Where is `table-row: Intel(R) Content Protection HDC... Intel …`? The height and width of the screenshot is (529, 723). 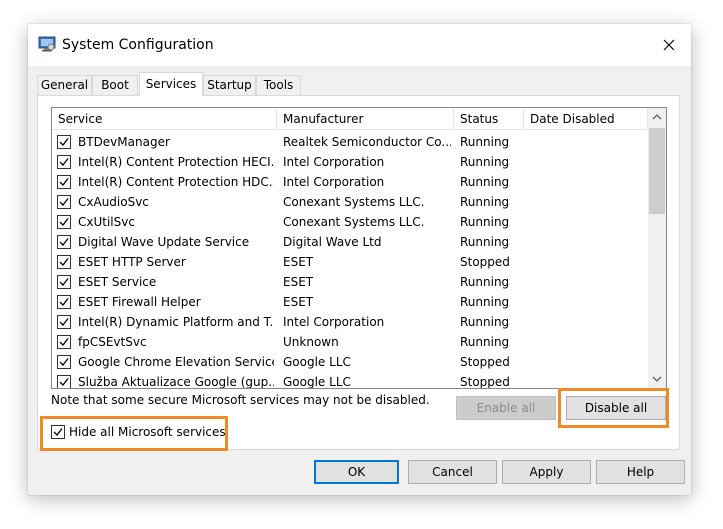 table-row: Intel(R) Content Protection HDC... Intel … is located at coordinates (350, 182).